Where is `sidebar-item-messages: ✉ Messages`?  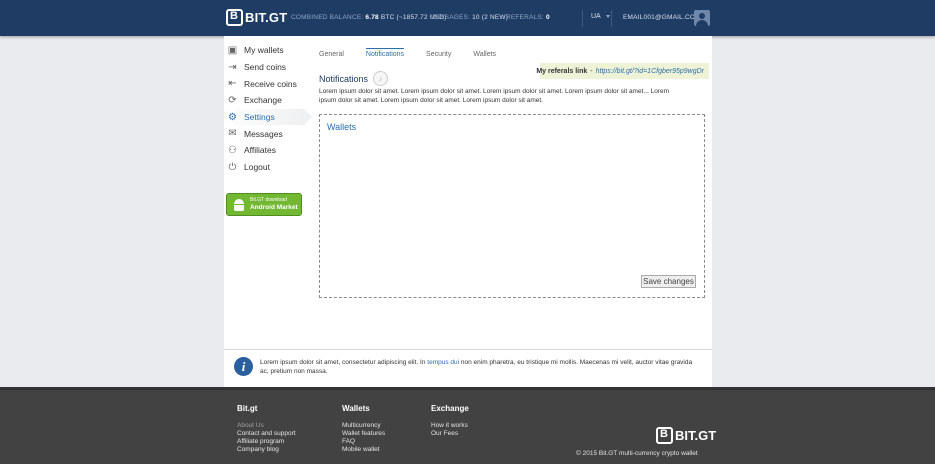
sidebar-item-messages: ✉ Messages is located at coordinates (264, 133).